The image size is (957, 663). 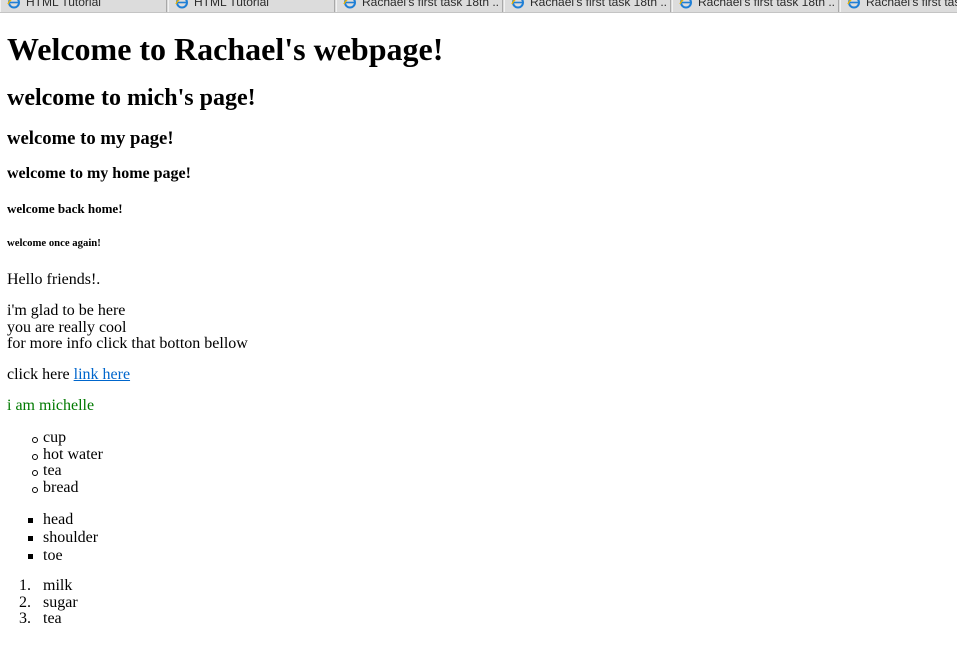 What do you see at coordinates (90, 138) in the screenshot?
I see `heading-3: welcome to my page!` at bounding box center [90, 138].